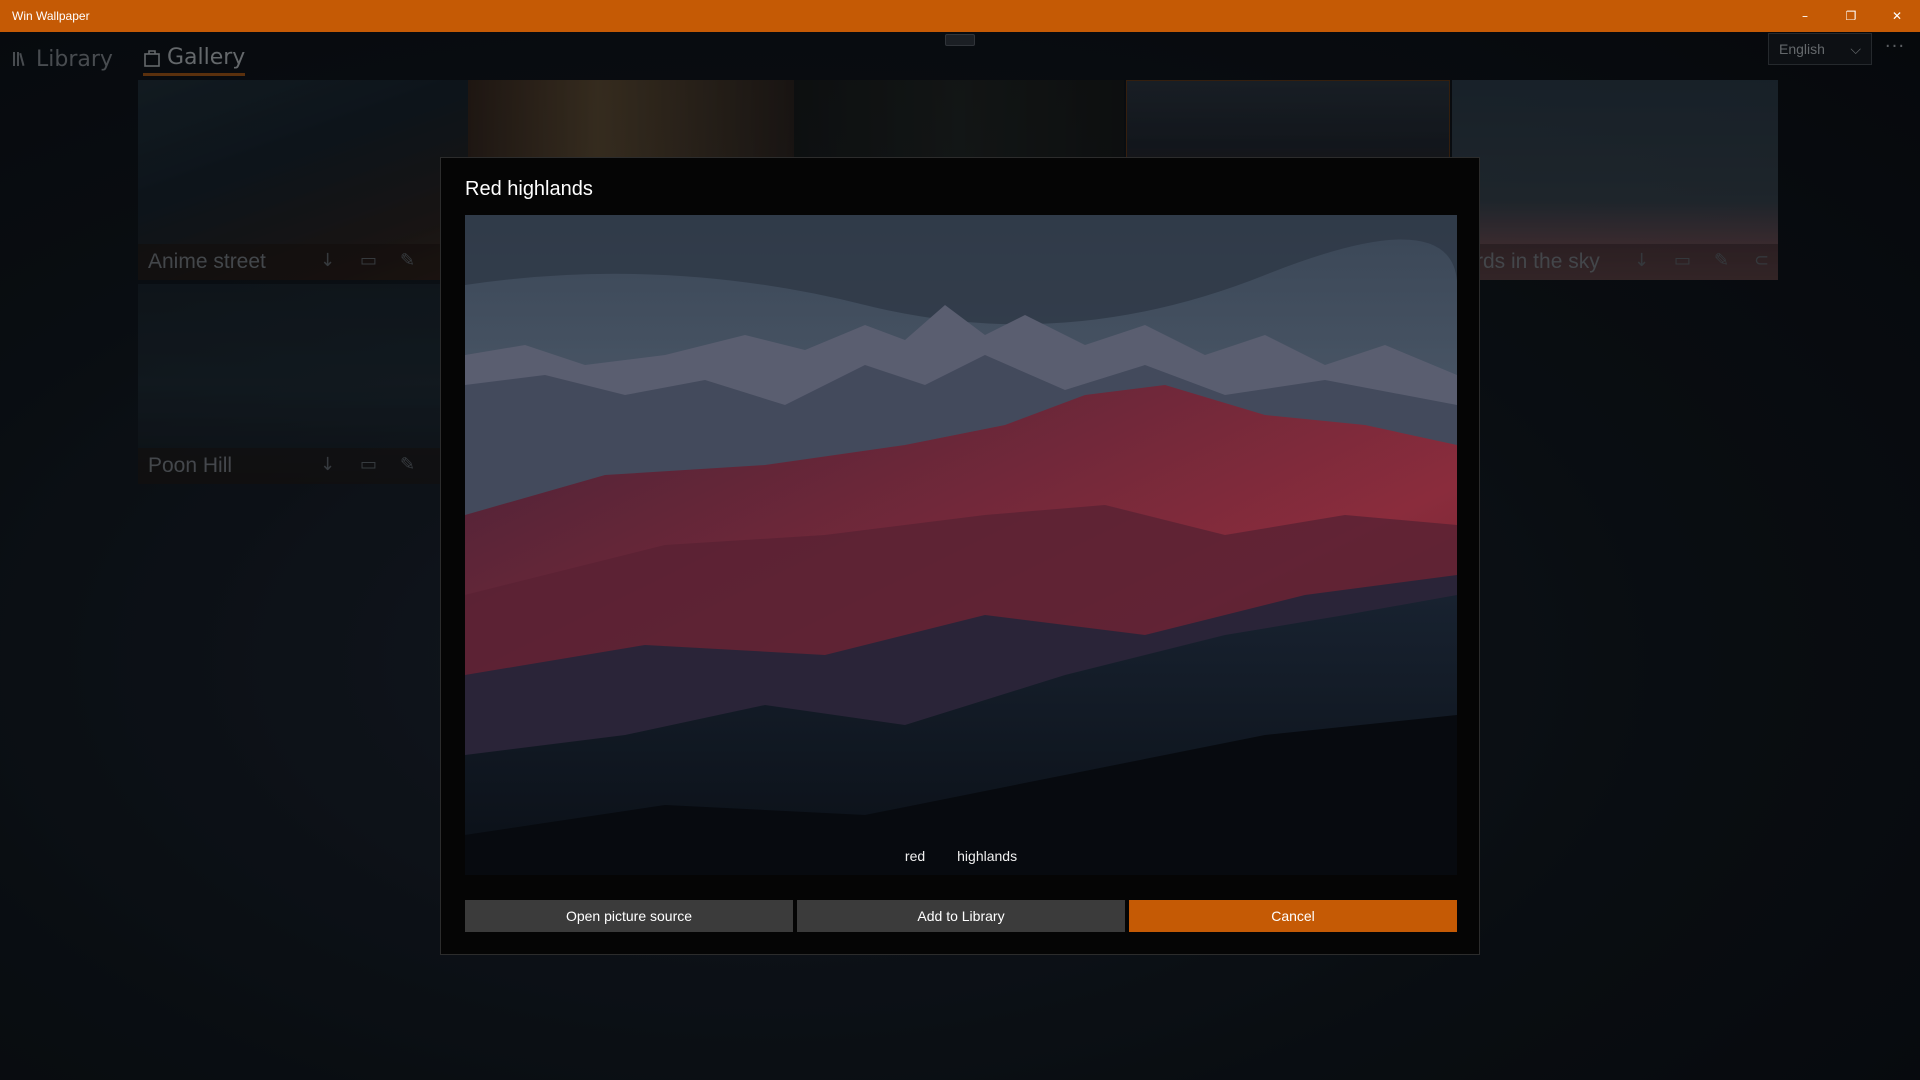 The height and width of the screenshot is (1080, 1920). I want to click on open-picture-source-button: Open picture source, so click(629, 916).